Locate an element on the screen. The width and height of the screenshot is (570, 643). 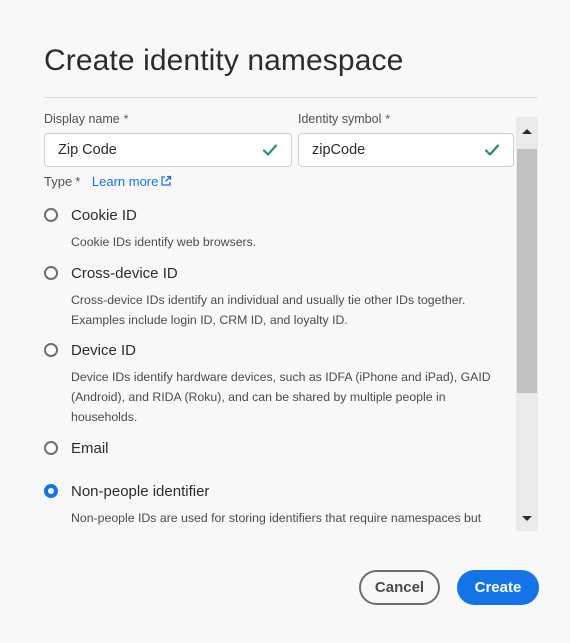
scrollbar-thumb is located at coordinates (527, 271).